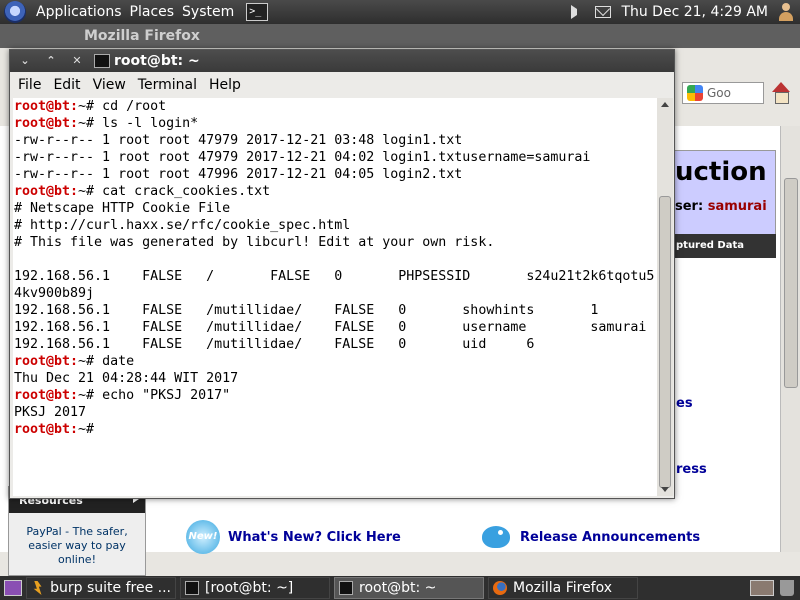 This screenshot has width=800, height=600. Describe the element at coordinates (409, 588) in the screenshot. I see `taskbar-item-terminal-2: root@bt: ~` at that location.